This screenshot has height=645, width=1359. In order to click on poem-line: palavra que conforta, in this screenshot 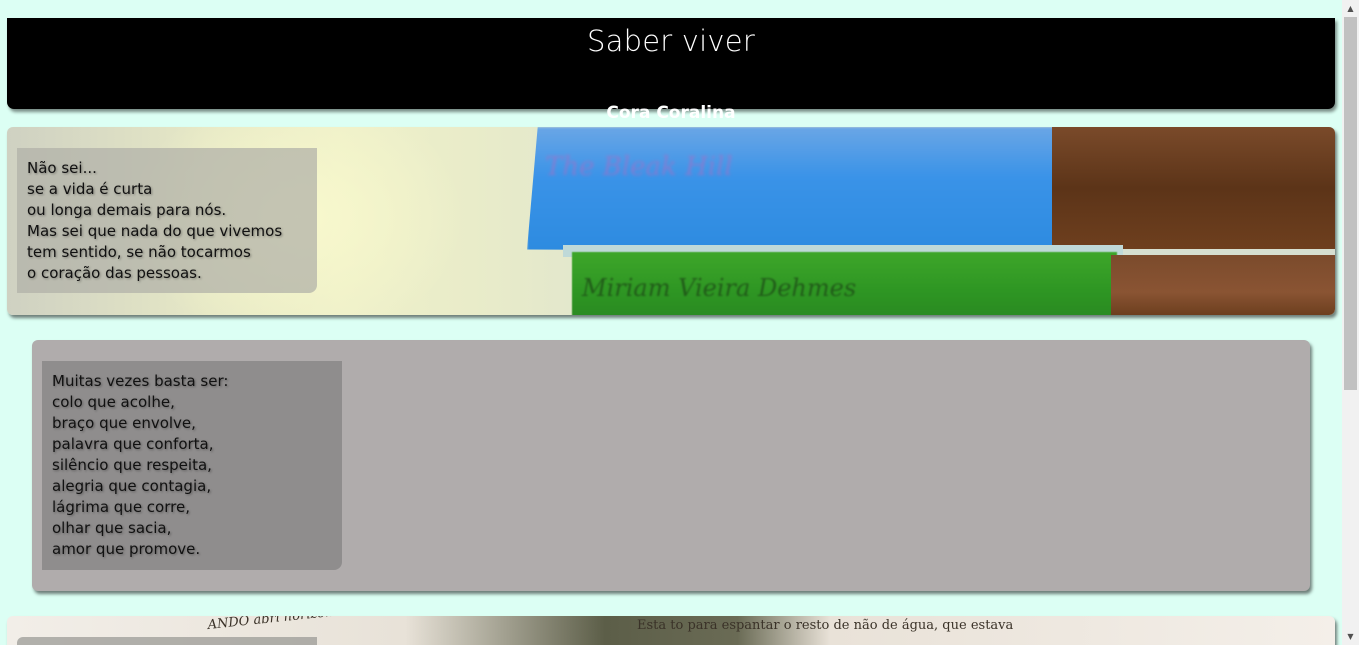, I will do `click(133, 444)`.